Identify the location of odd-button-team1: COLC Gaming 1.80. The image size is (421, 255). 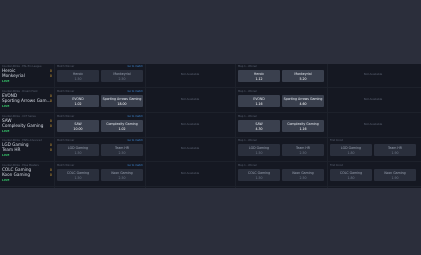
(351, 175).